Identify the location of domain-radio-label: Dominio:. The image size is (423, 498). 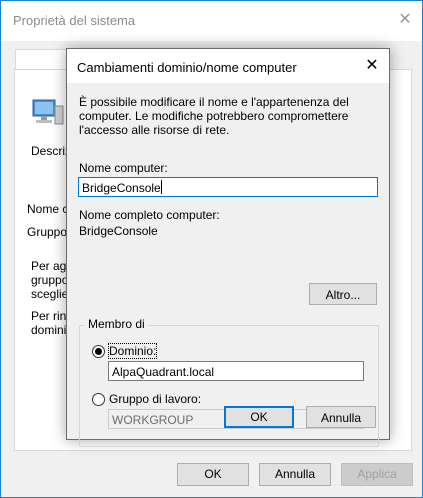
(132, 351).